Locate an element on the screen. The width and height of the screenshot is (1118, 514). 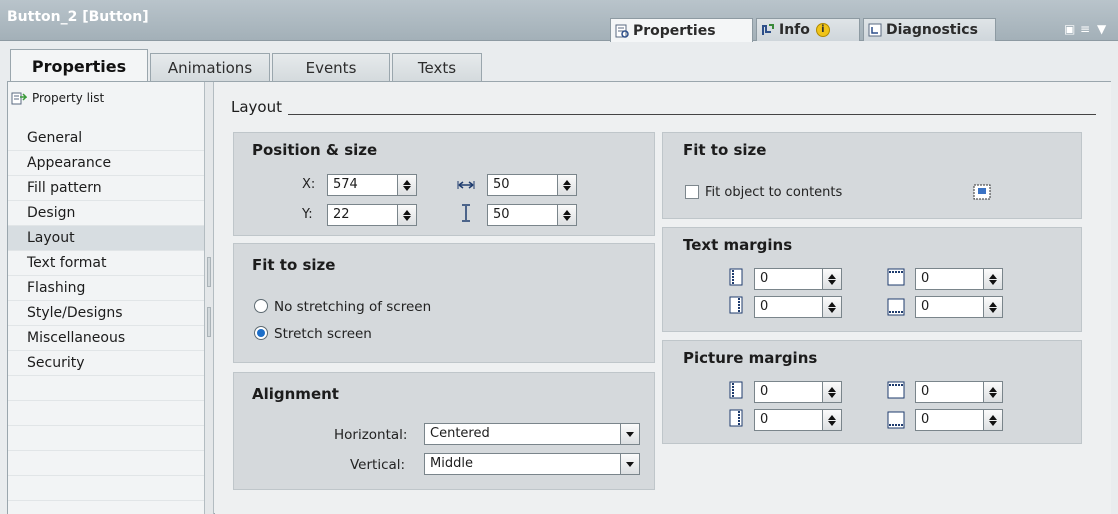
fit-object-group: Fit to size Fit object to contents is located at coordinates (872, 175).